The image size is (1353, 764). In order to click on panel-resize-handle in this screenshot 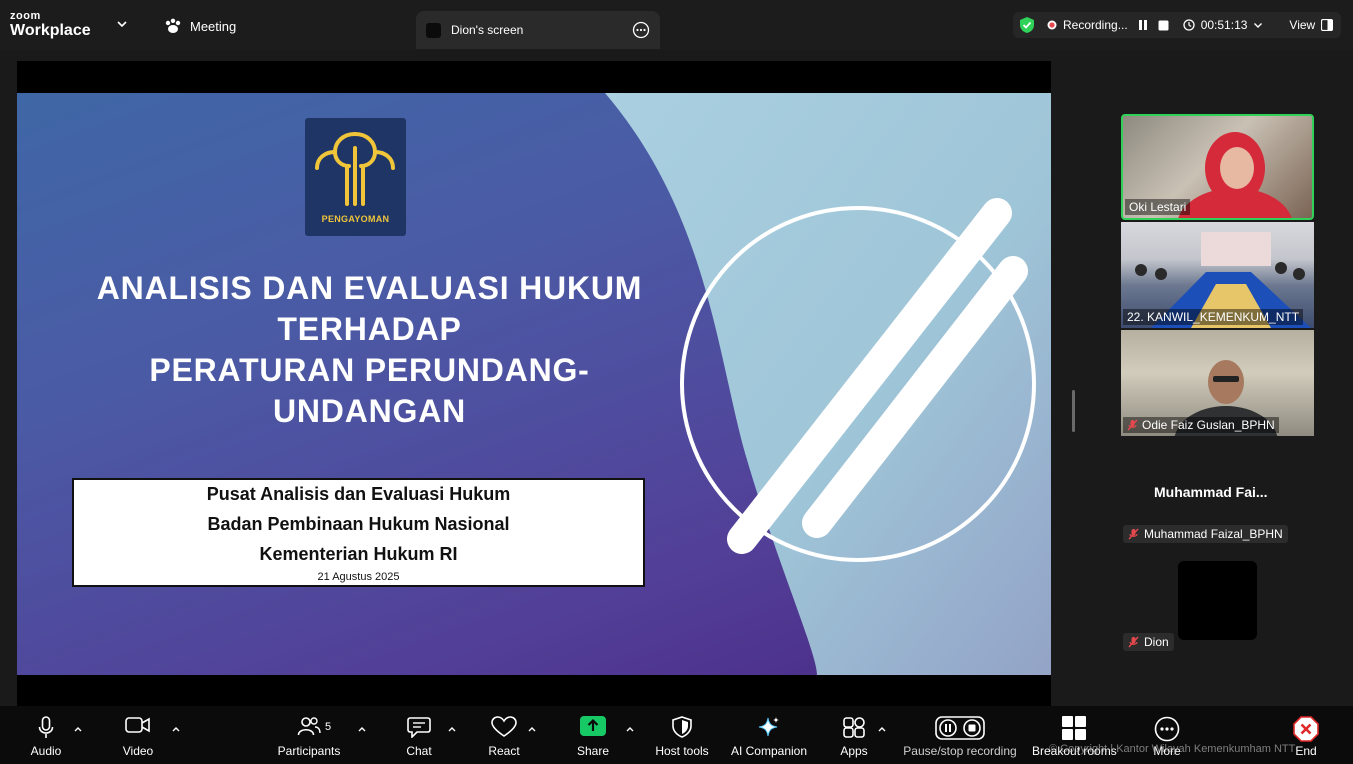, I will do `click(1073, 411)`.